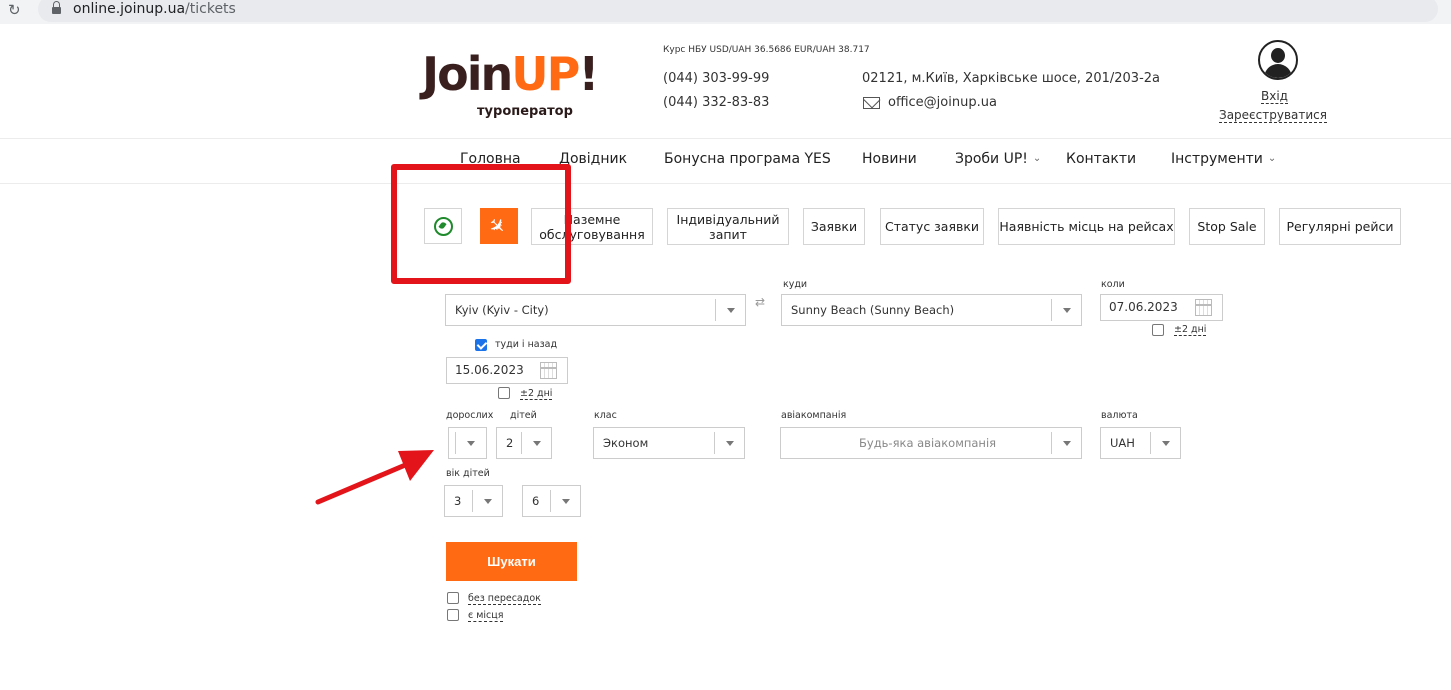 The height and width of the screenshot is (690, 1451). What do you see at coordinates (56, 7) in the screenshot?
I see `lock-icon` at bounding box center [56, 7].